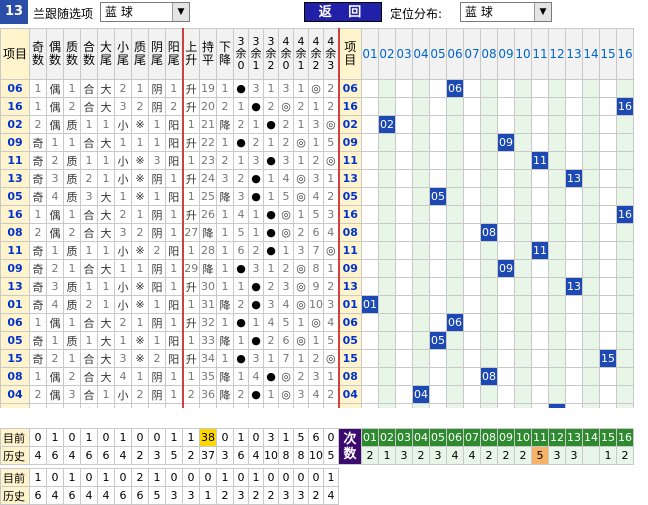  I want to click on row-cell: 20, so click(208, 106).